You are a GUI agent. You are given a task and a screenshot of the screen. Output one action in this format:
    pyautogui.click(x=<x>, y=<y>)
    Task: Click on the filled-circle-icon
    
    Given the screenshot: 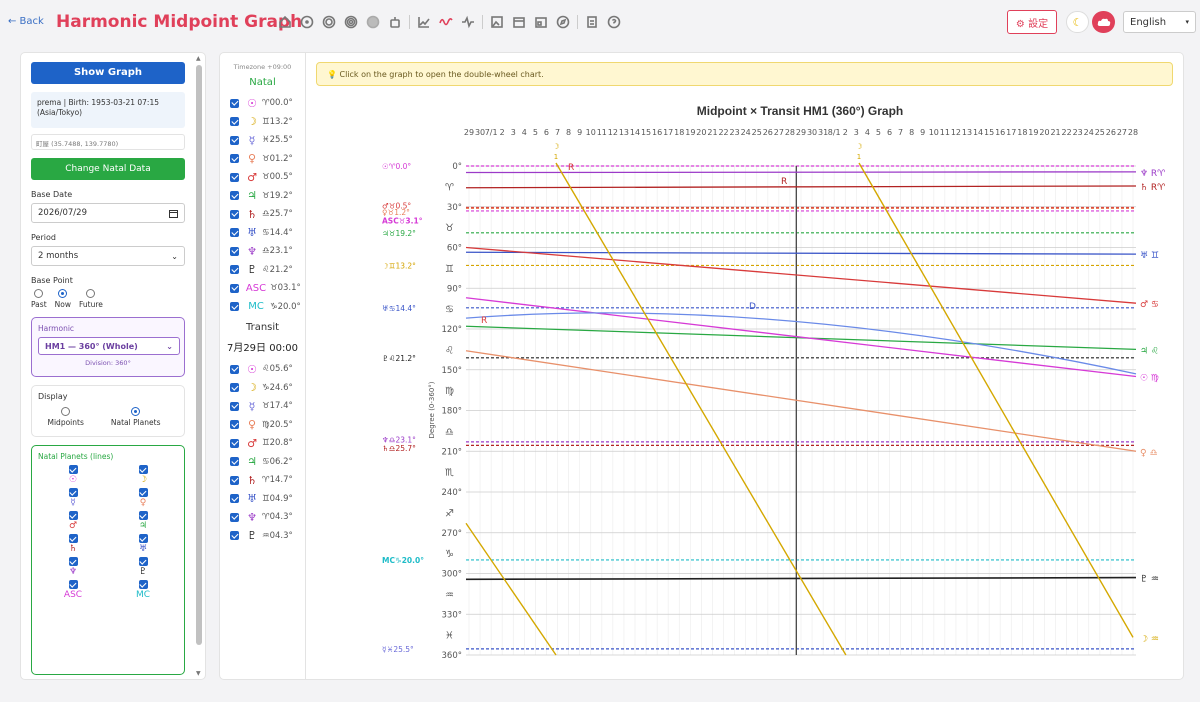 What is the action you would take?
    pyautogui.click(x=373, y=22)
    